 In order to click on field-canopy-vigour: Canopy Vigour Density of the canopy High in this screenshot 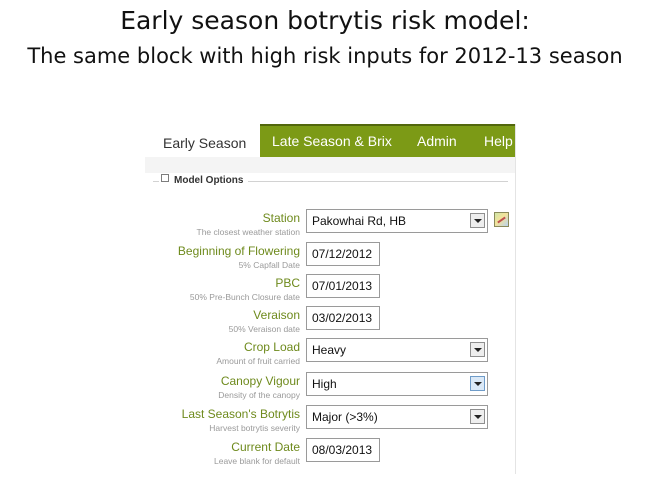, I will do `click(330, 388)`.